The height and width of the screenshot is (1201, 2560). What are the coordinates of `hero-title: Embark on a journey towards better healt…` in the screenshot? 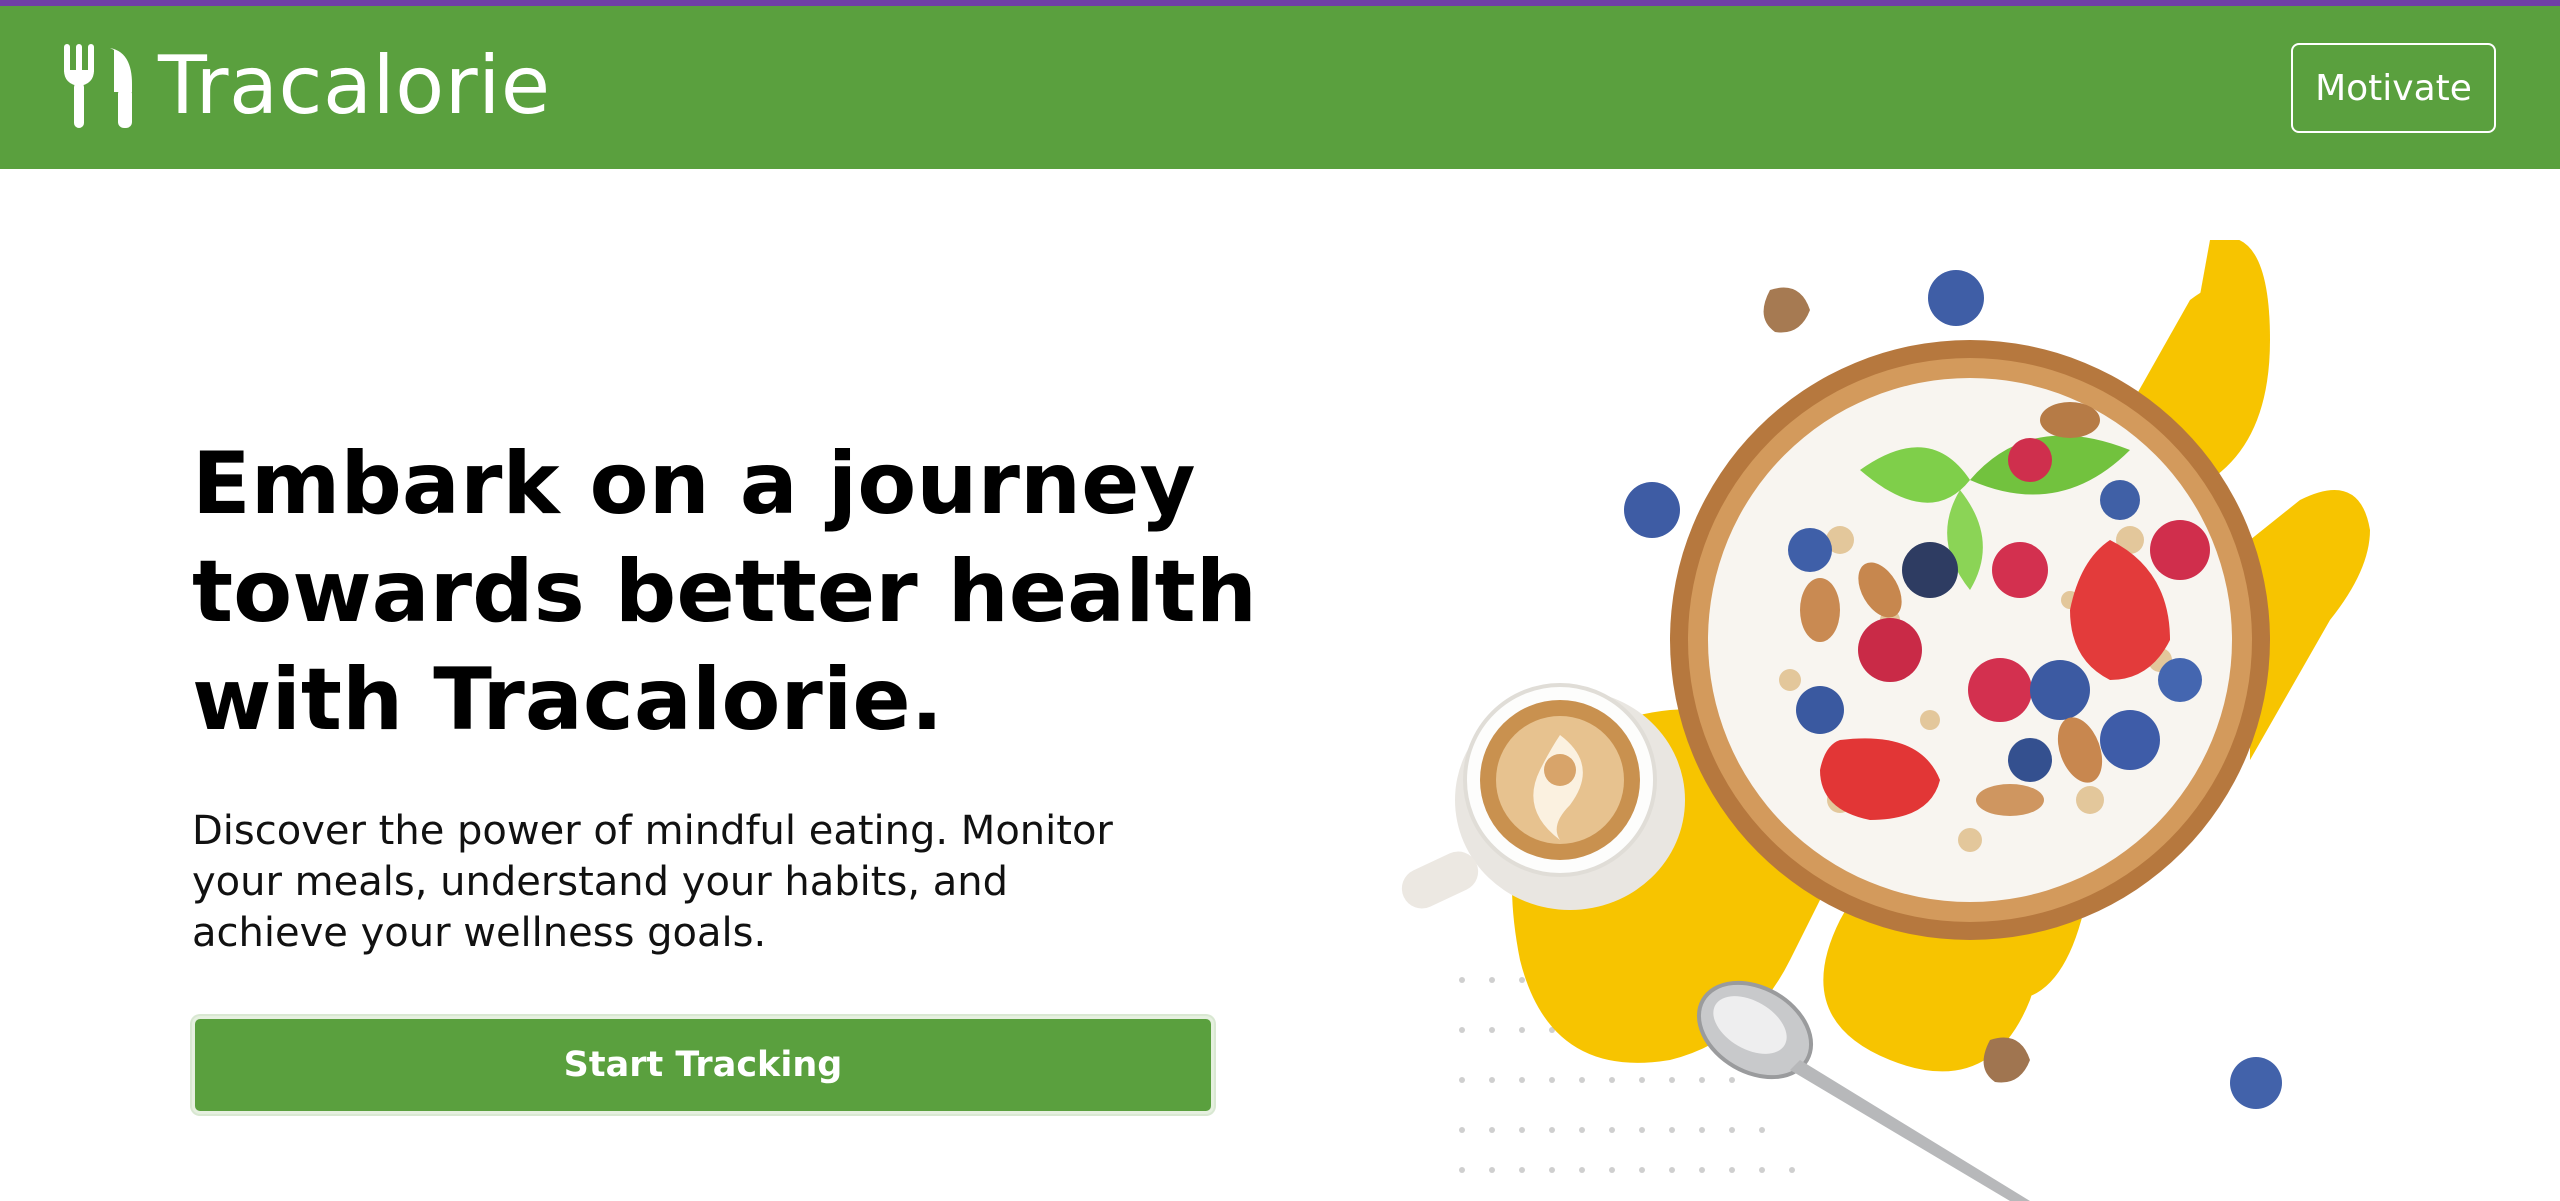 It's located at (724, 592).